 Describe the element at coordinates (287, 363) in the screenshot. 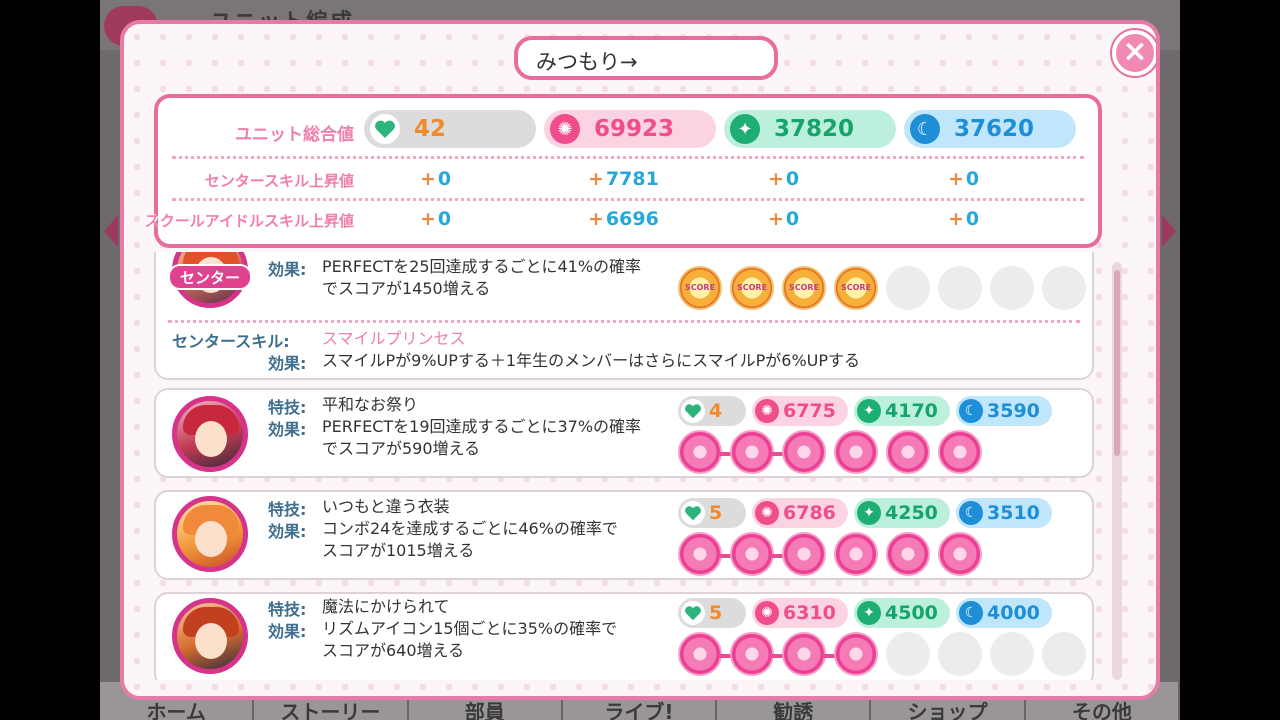

I see `center-effect-label: 効果:` at that location.